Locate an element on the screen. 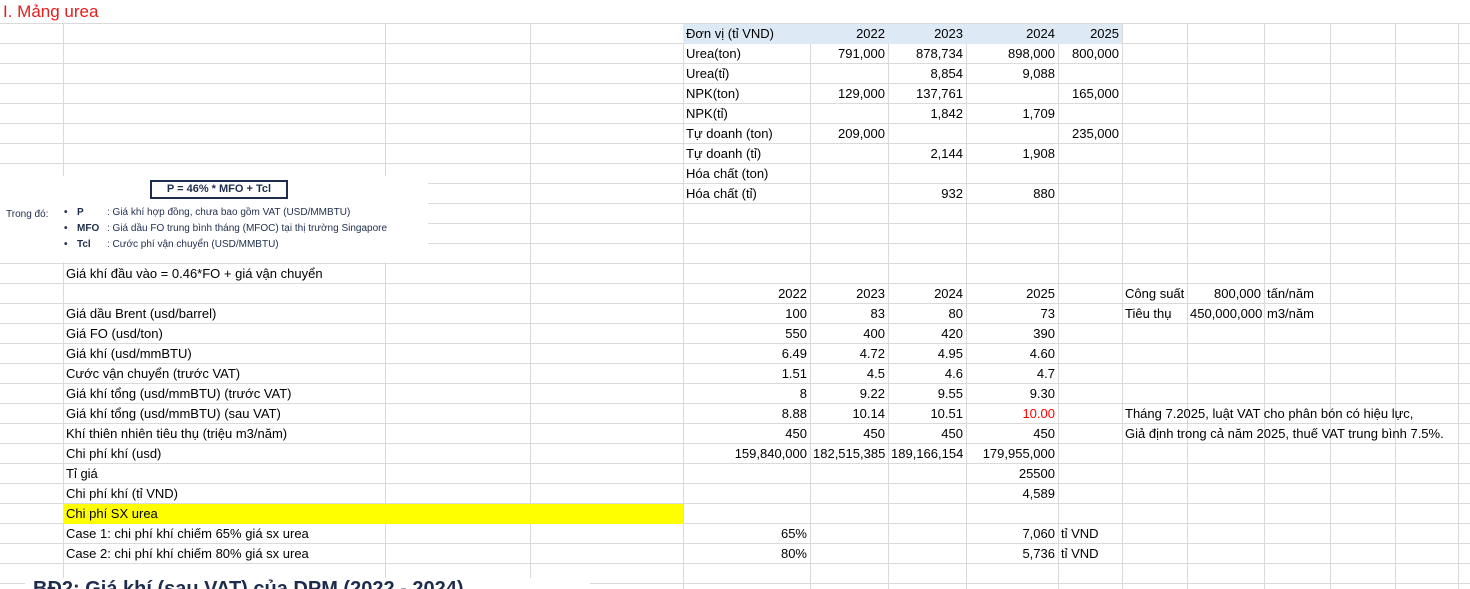  table-cell: 1,709 is located at coordinates (1012, 114).